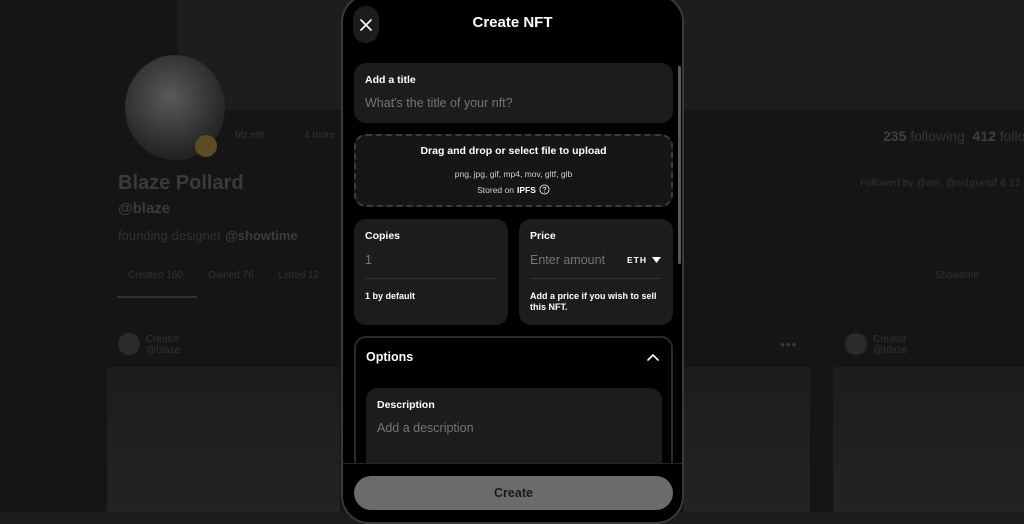  I want to click on title-input, so click(510, 103).